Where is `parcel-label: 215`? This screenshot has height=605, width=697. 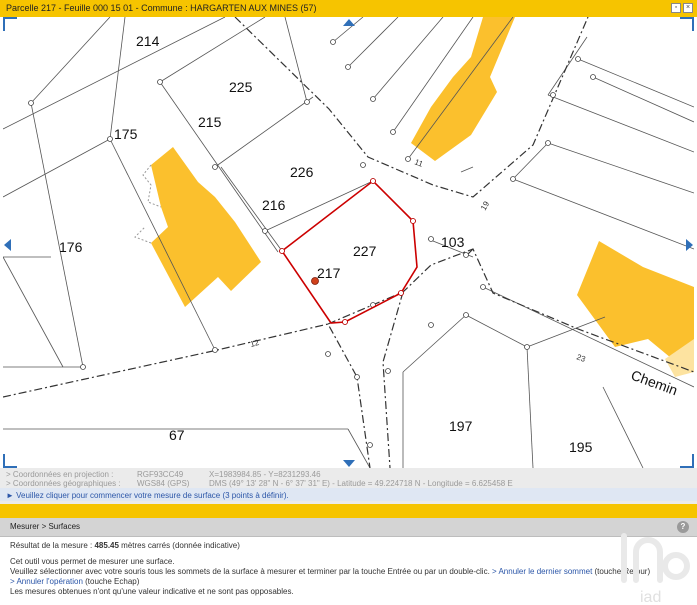 parcel-label: 215 is located at coordinates (210, 122).